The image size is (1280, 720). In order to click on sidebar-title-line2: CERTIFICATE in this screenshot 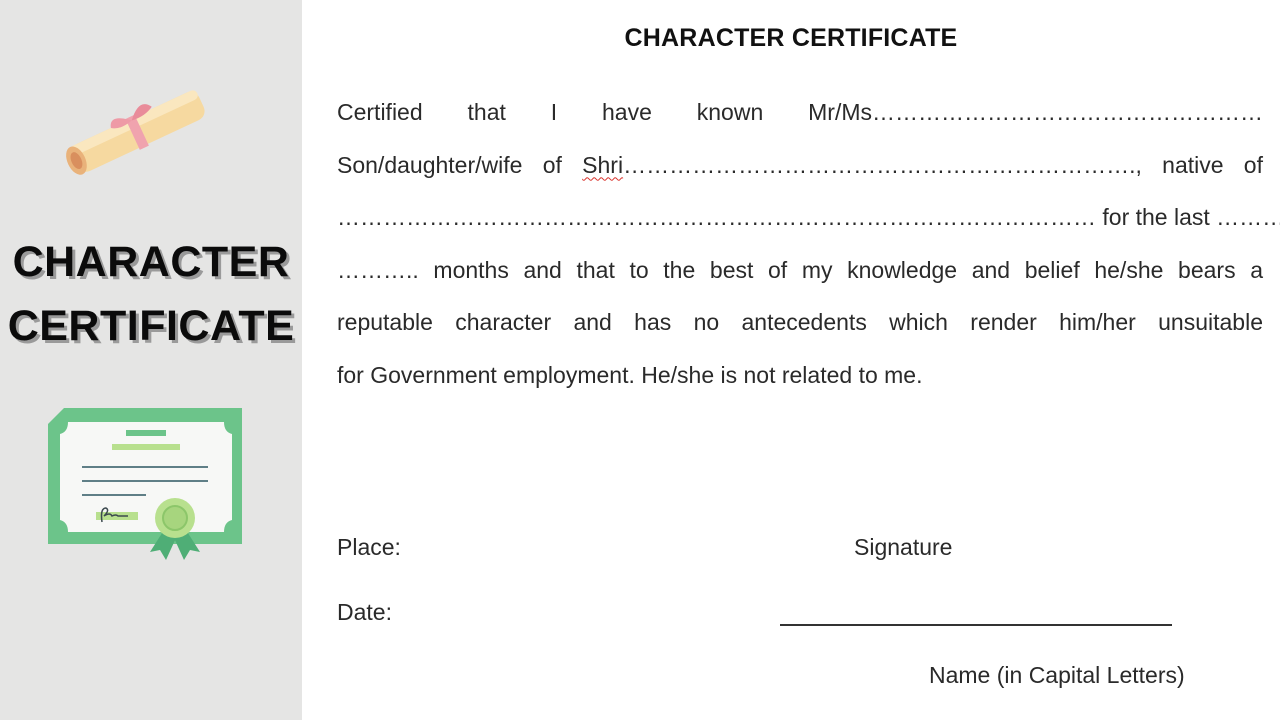, I will do `click(151, 326)`.